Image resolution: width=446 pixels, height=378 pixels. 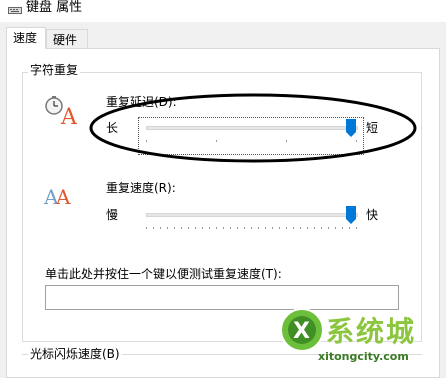 I want to click on rate-label: 重复速度(R):, so click(x=141, y=188).